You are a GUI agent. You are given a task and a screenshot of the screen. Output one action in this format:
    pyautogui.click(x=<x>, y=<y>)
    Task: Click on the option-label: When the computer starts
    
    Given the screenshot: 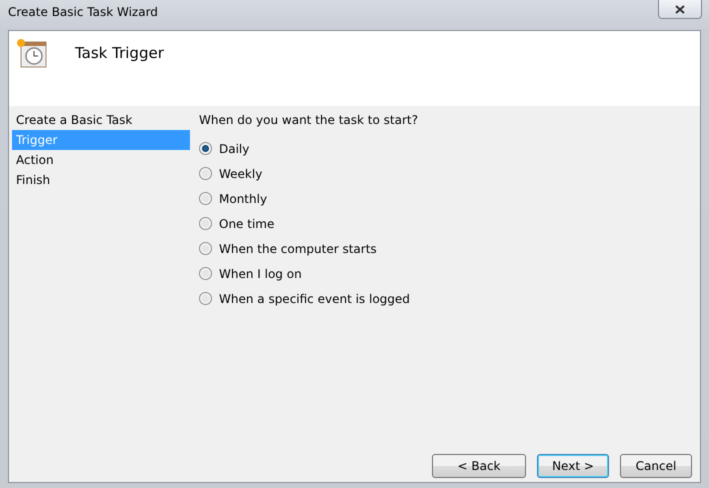 What is the action you would take?
    pyautogui.click(x=298, y=249)
    